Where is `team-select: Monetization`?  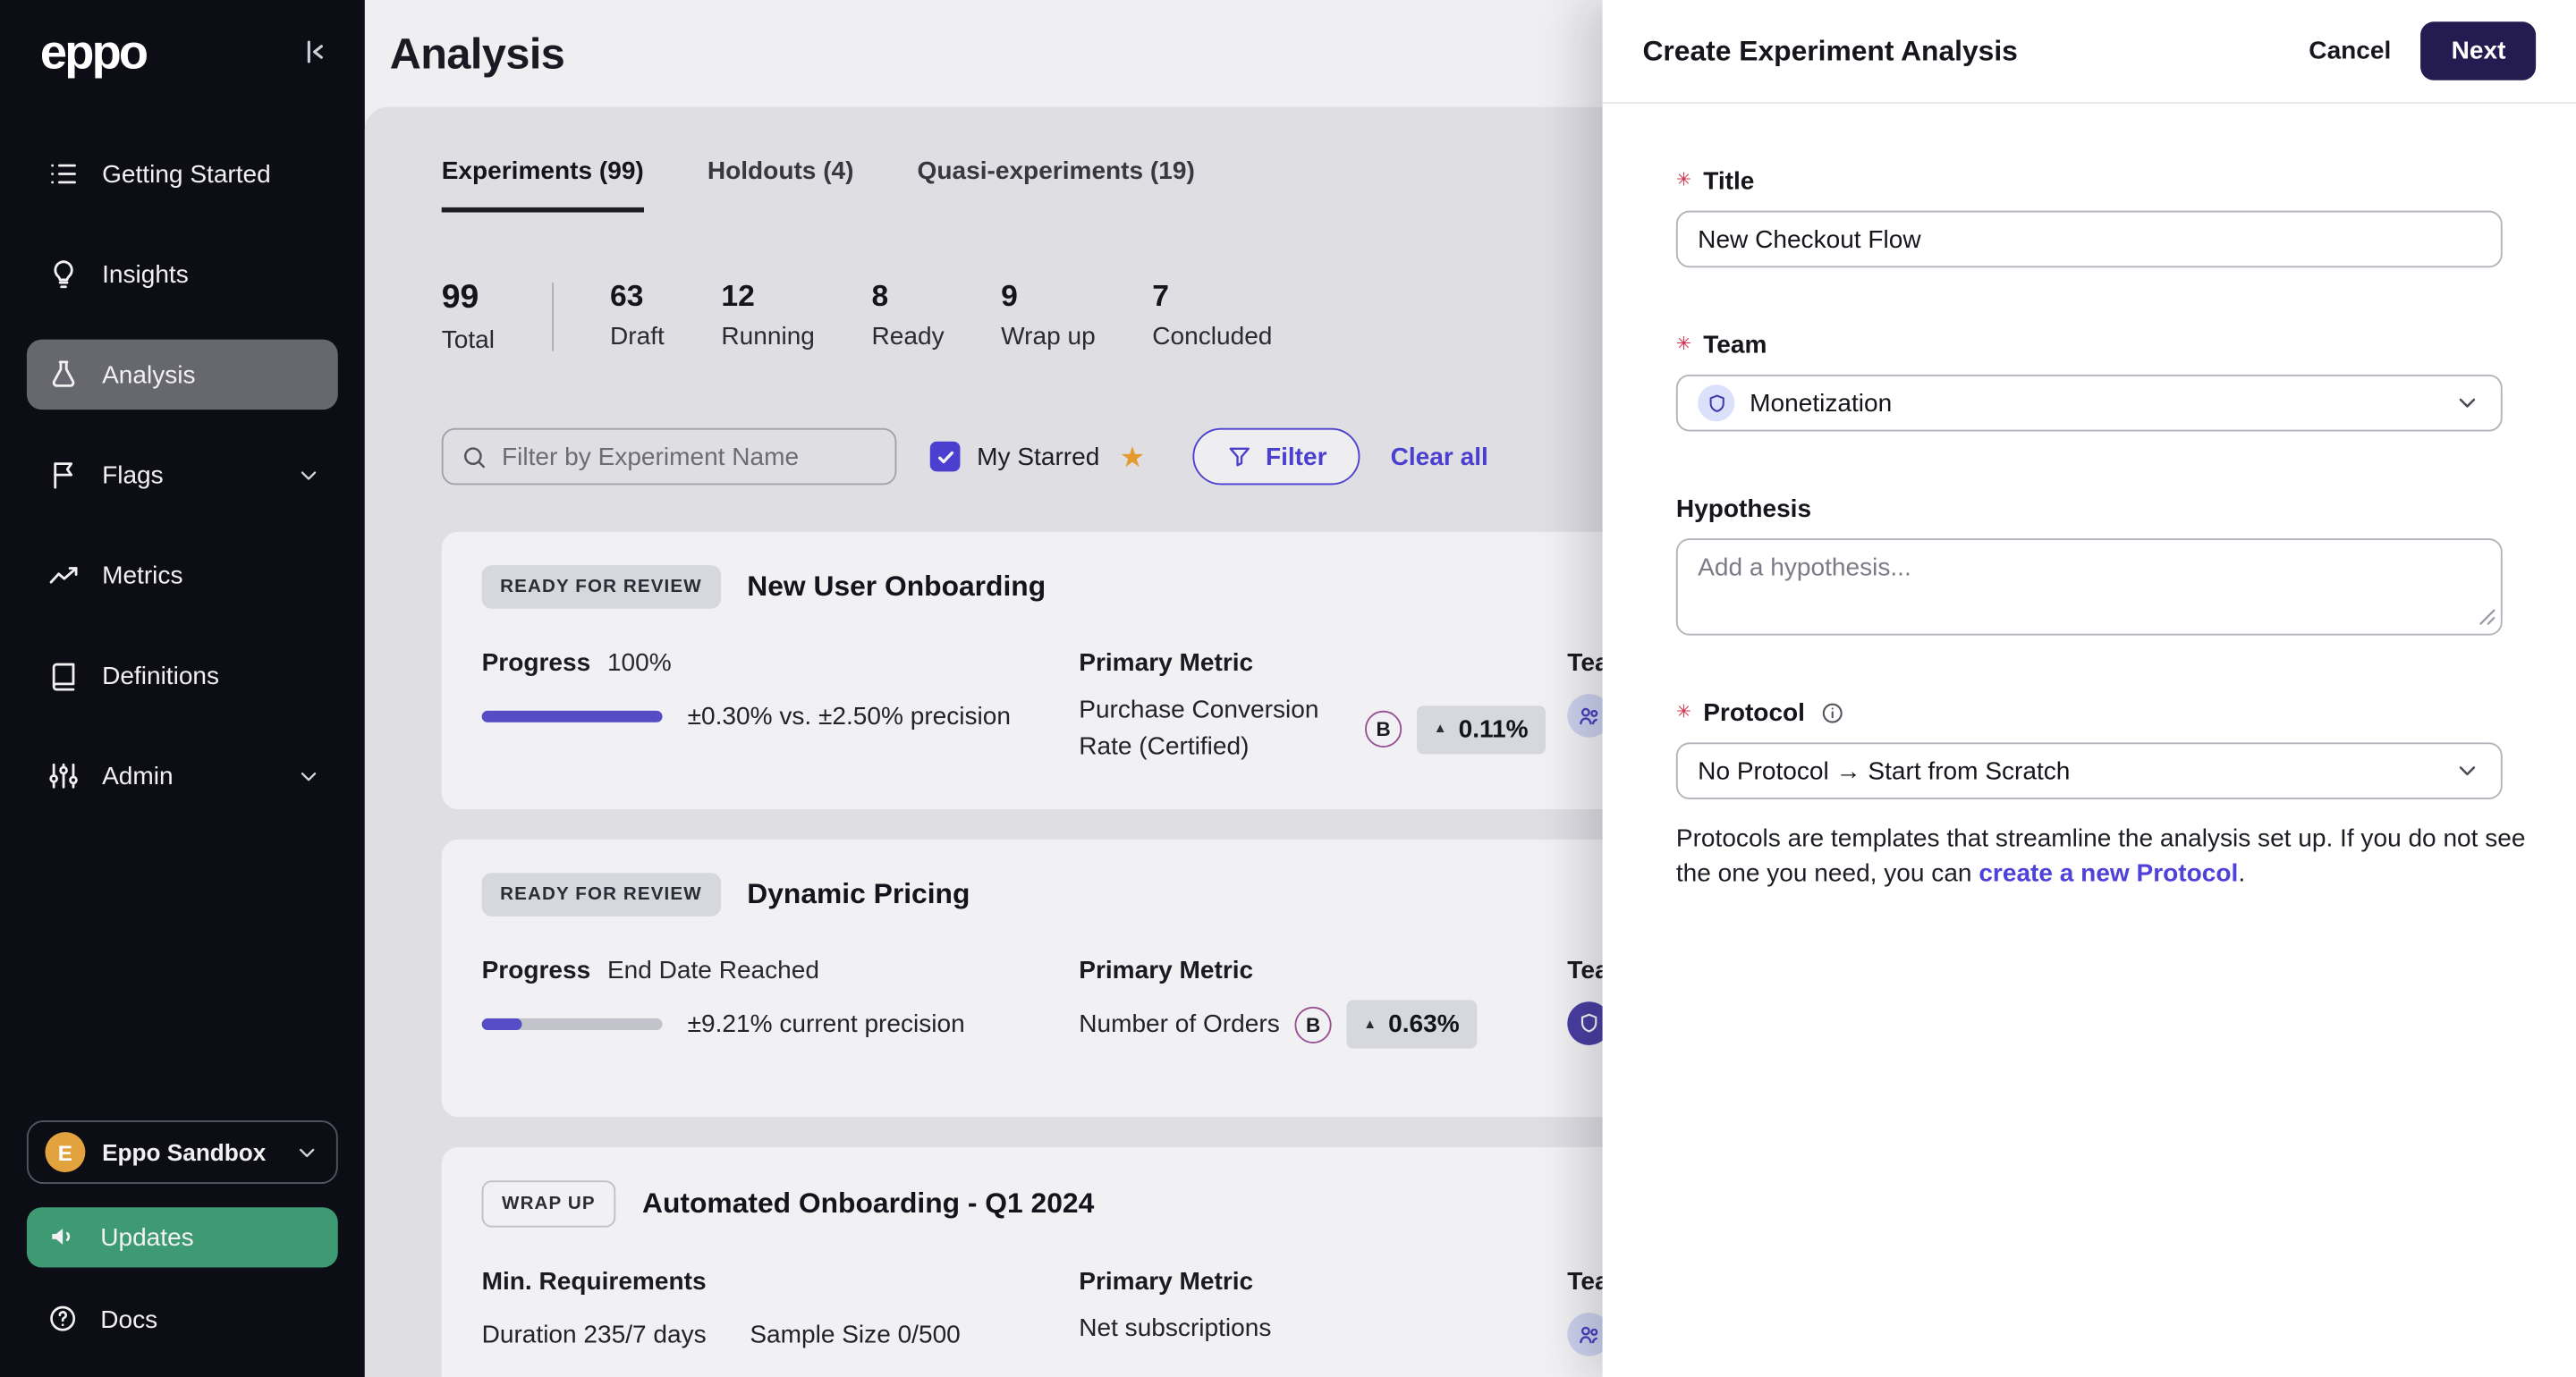 team-select: Monetization is located at coordinates (2089, 403).